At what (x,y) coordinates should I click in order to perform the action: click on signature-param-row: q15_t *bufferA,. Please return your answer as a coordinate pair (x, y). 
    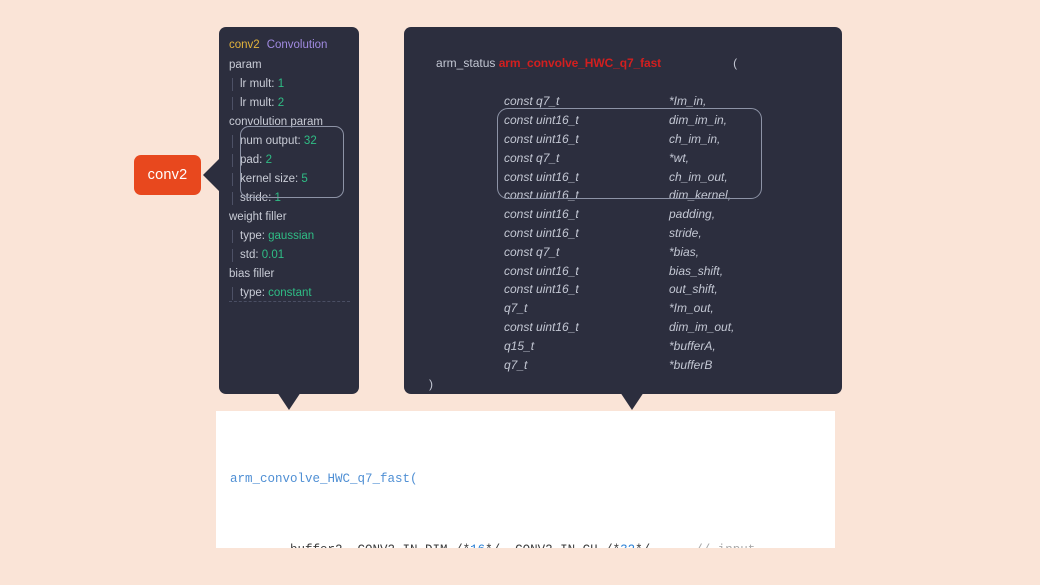
    Looking at the image, I should click on (623, 346).